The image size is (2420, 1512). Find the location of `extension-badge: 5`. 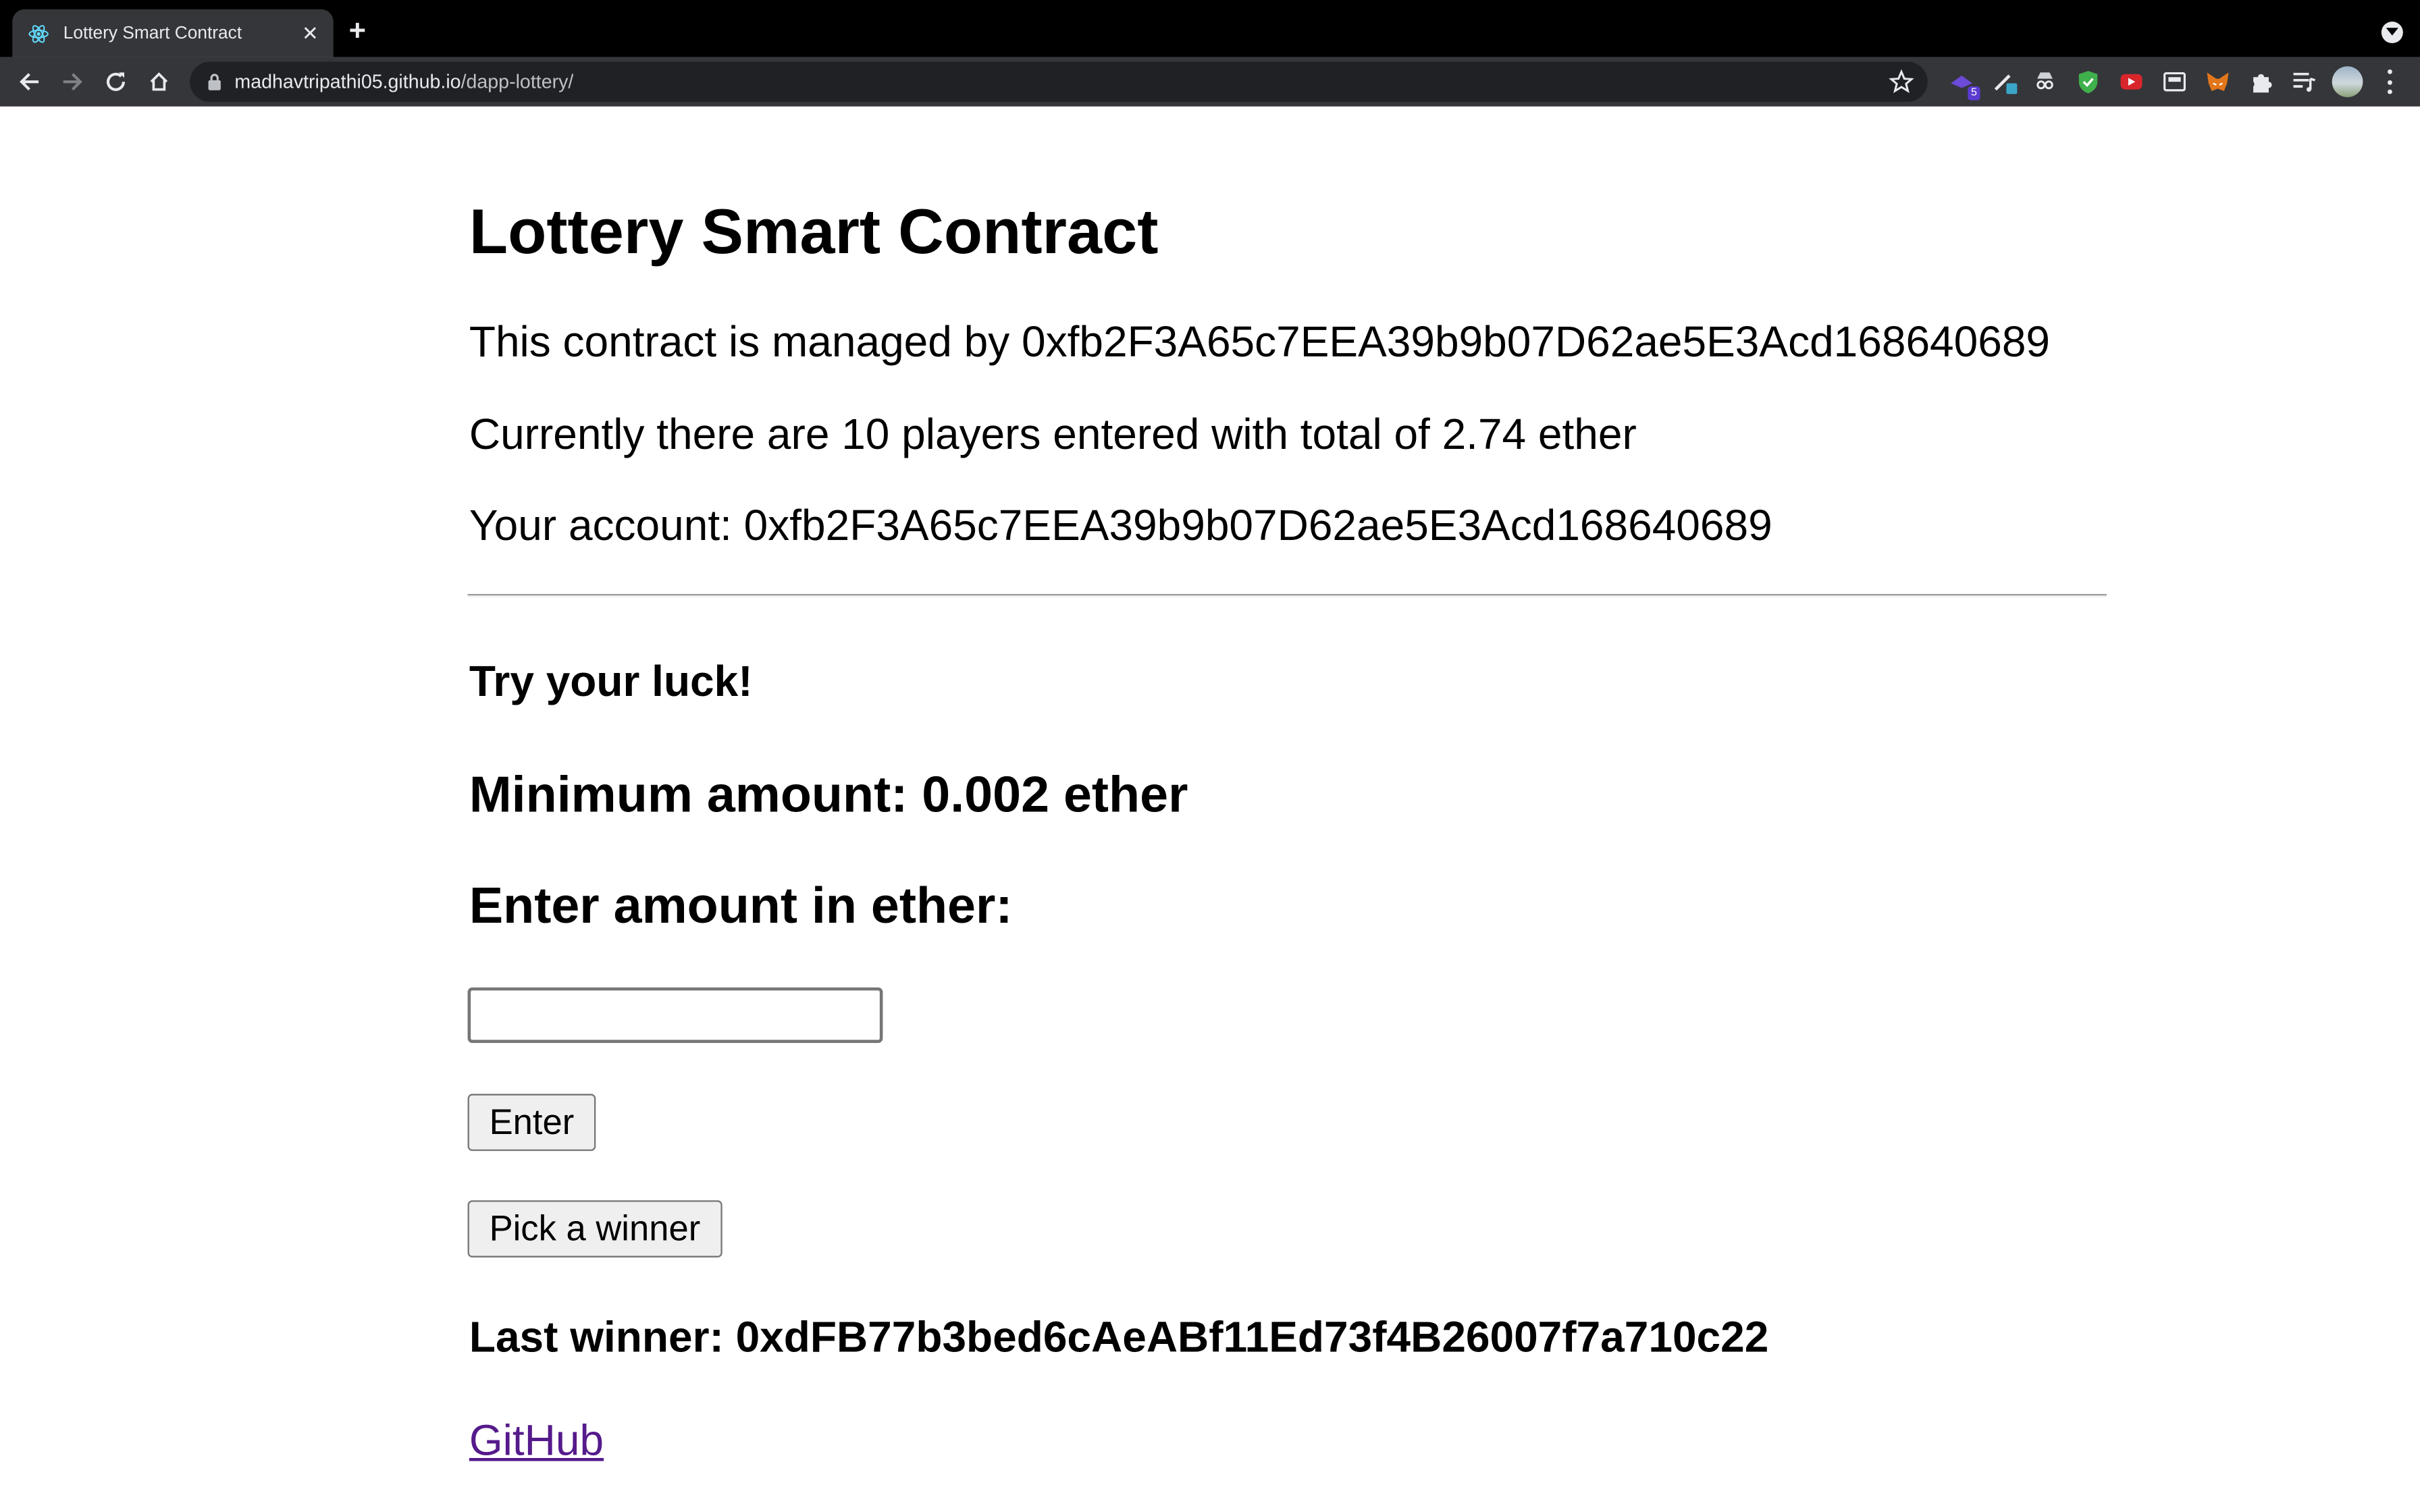

extension-badge: 5 is located at coordinates (1974, 93).